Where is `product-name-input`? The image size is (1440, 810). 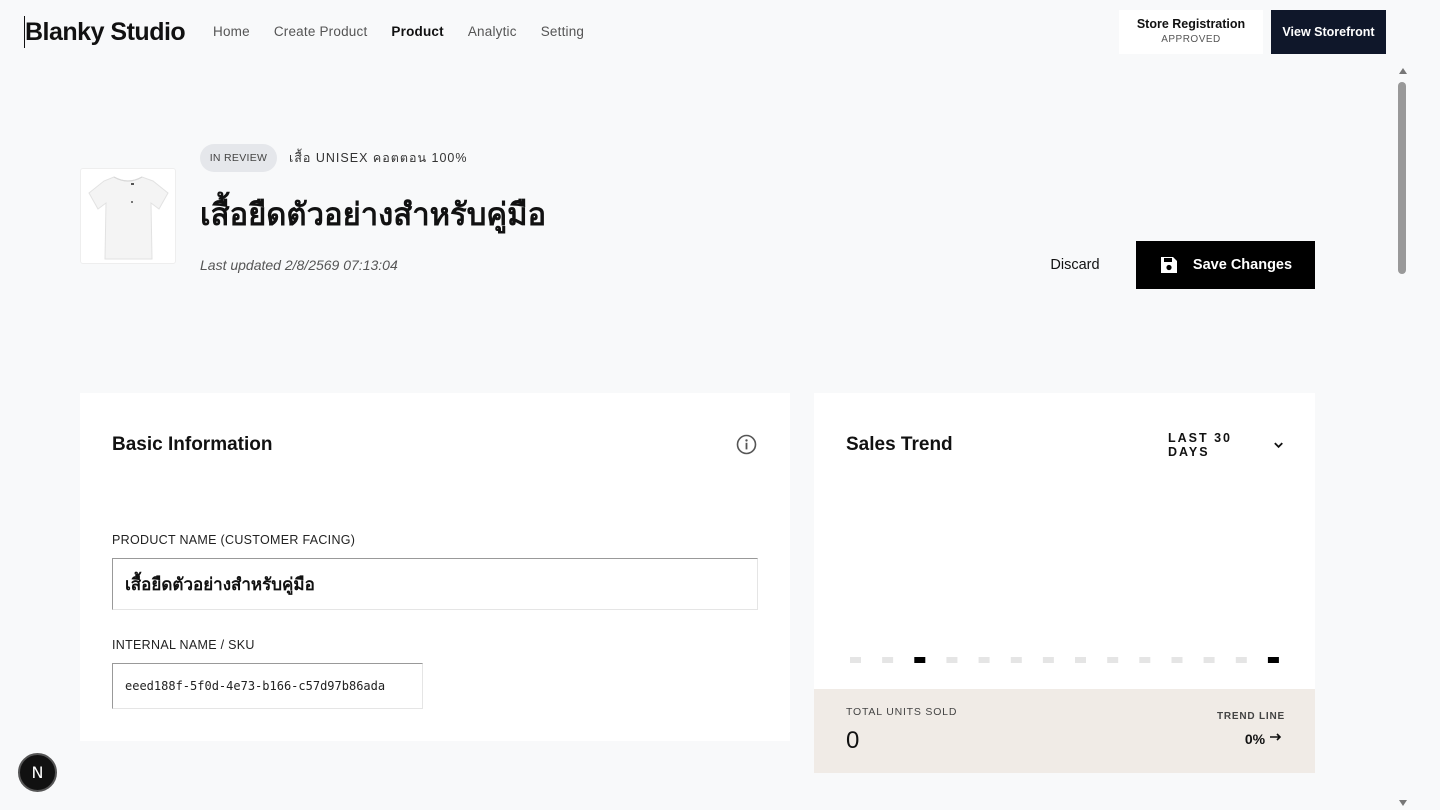
product-name-input is located at coordinates (435, 584).